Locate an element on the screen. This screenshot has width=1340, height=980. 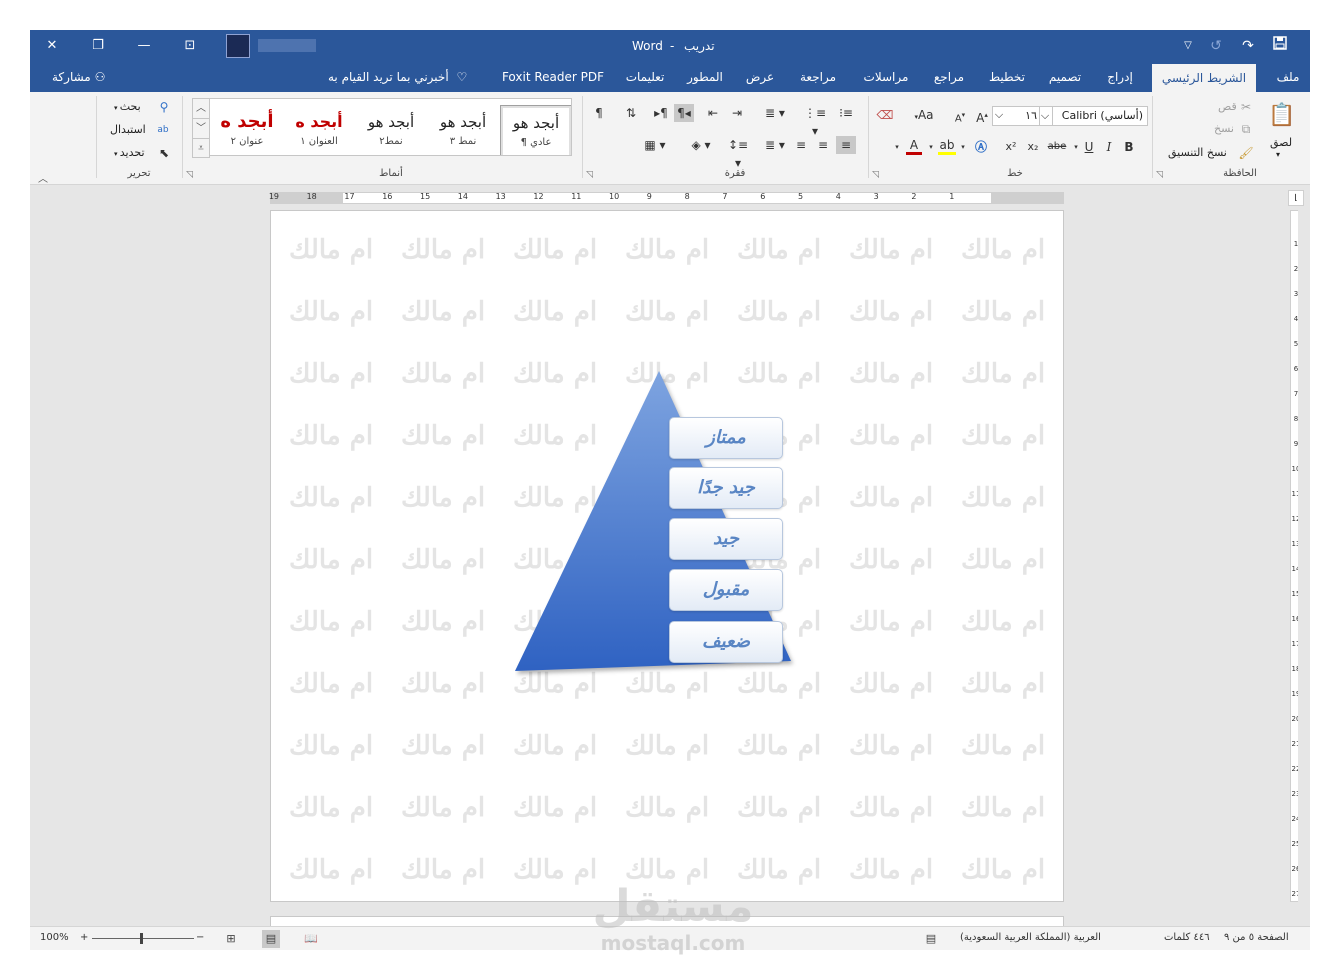
web-layout-icon: ⊞ is located at coordinates (231, 939).